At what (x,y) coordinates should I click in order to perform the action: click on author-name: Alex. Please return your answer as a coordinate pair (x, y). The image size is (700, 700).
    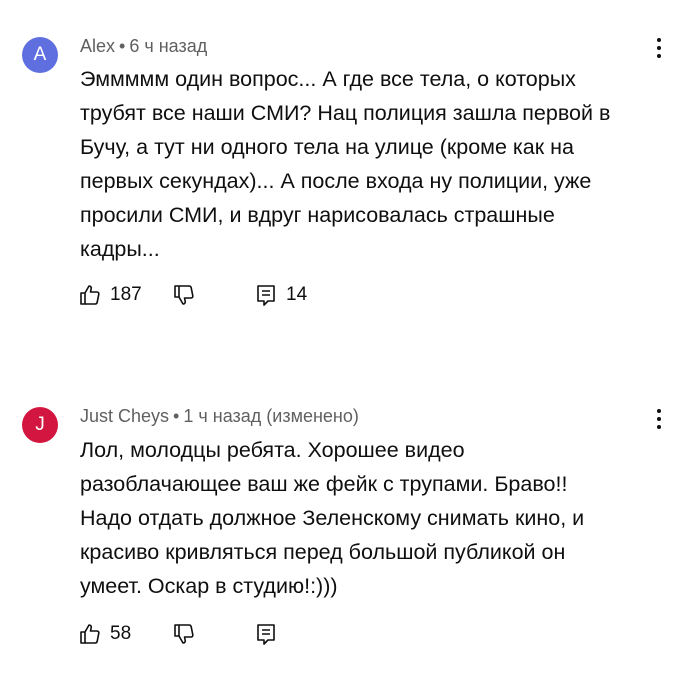
    Looking at the image, I should click on (97, 46).